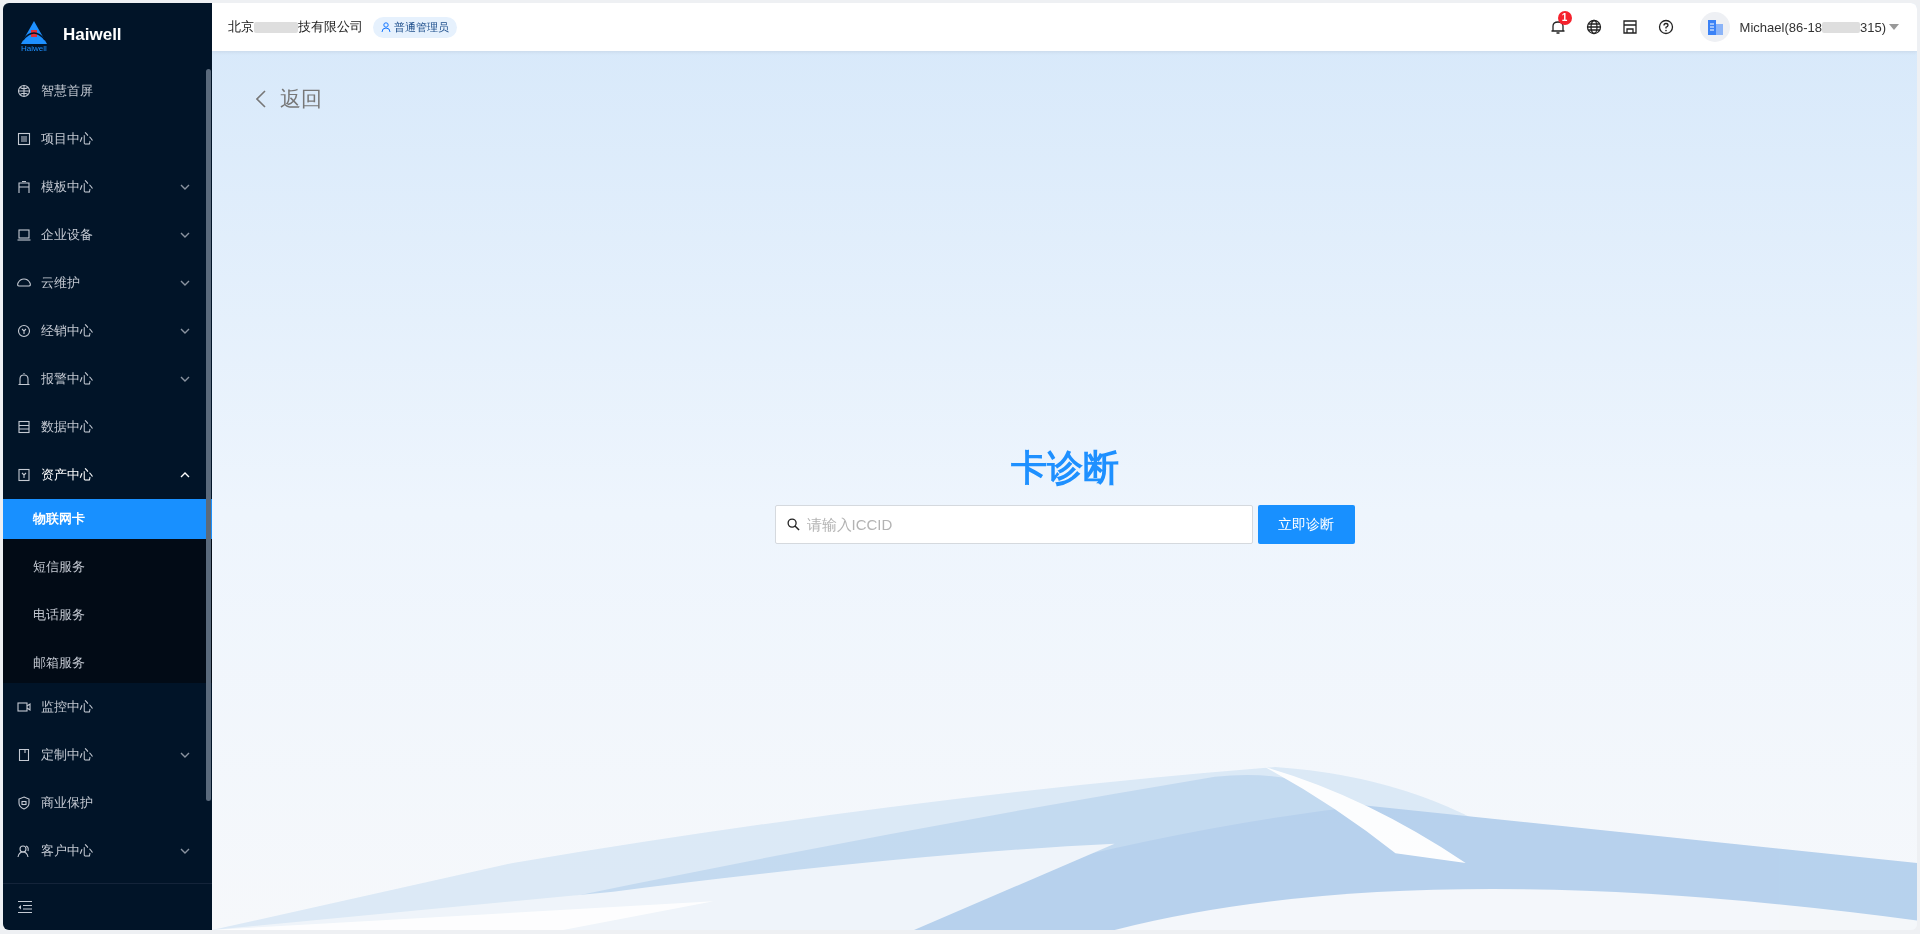  Describe the element at coordinates (289, 99) in the screenshot. I see `back-link: 返回` at that location.